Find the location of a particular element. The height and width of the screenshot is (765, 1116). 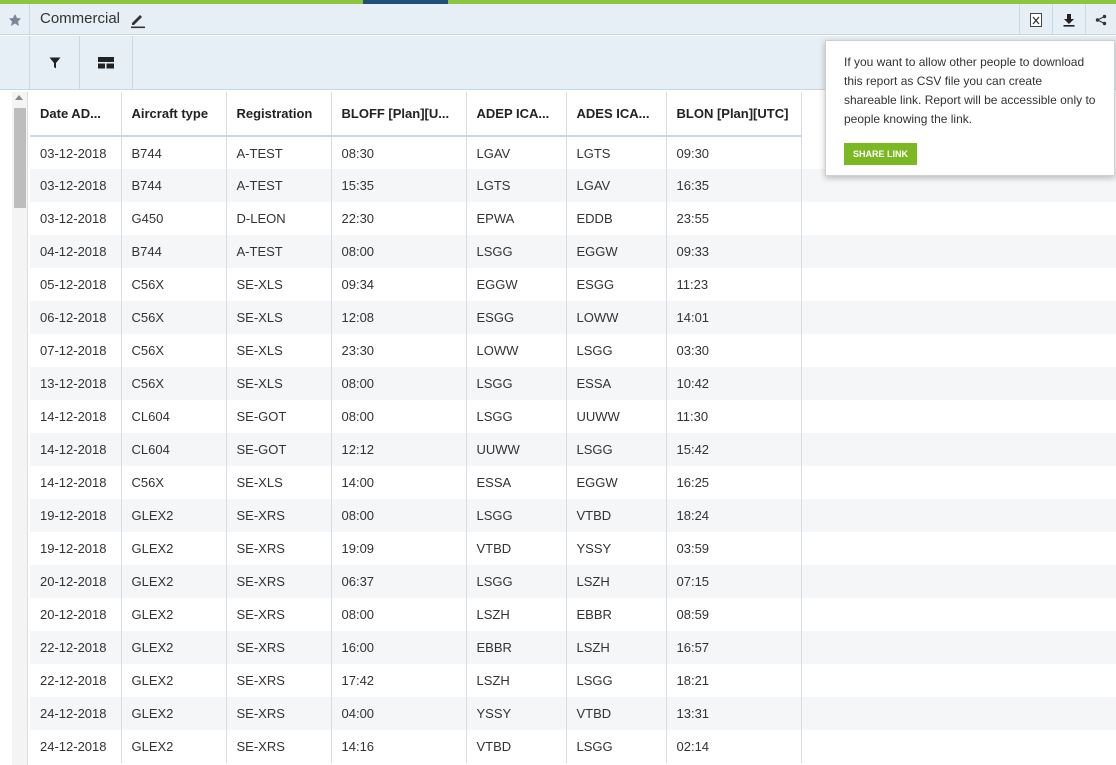

cell-ades: EBBR is located at coordinates (616, 614).